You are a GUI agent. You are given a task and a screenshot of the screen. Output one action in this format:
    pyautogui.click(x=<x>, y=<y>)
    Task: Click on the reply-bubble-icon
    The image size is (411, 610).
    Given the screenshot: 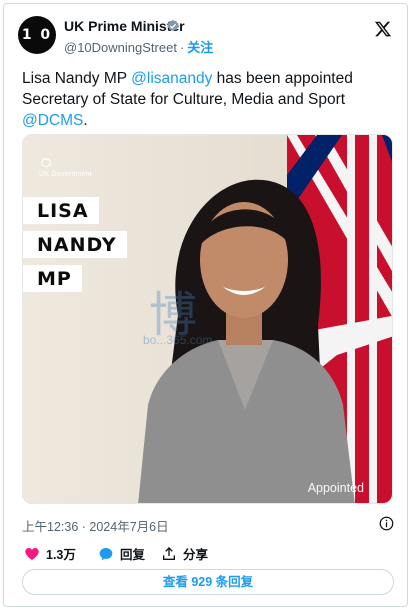 What is the action you would take?
    pyautogui.click(x=106, y=553)
    